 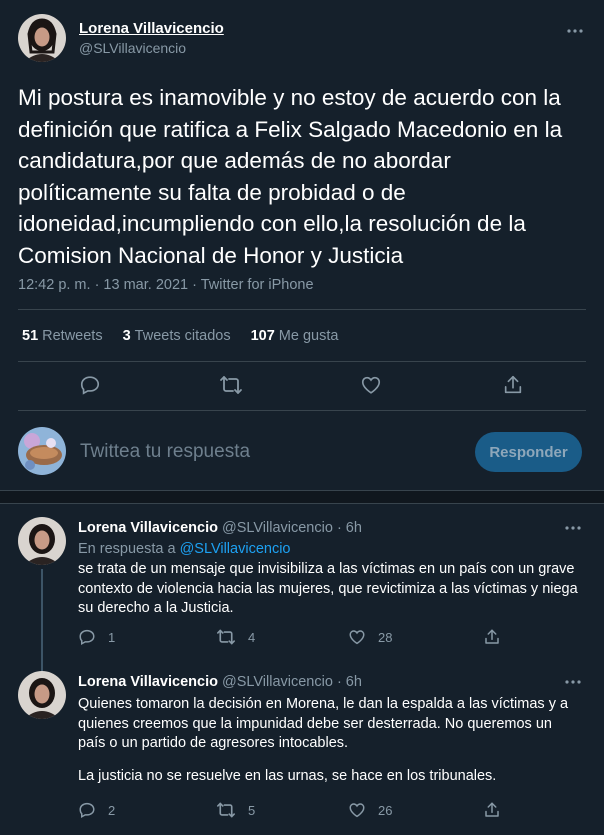 What do you see at coordinates (126, 336) in the screenshot?
I see `quotes-count: 3` at bounding box center [126, 336].